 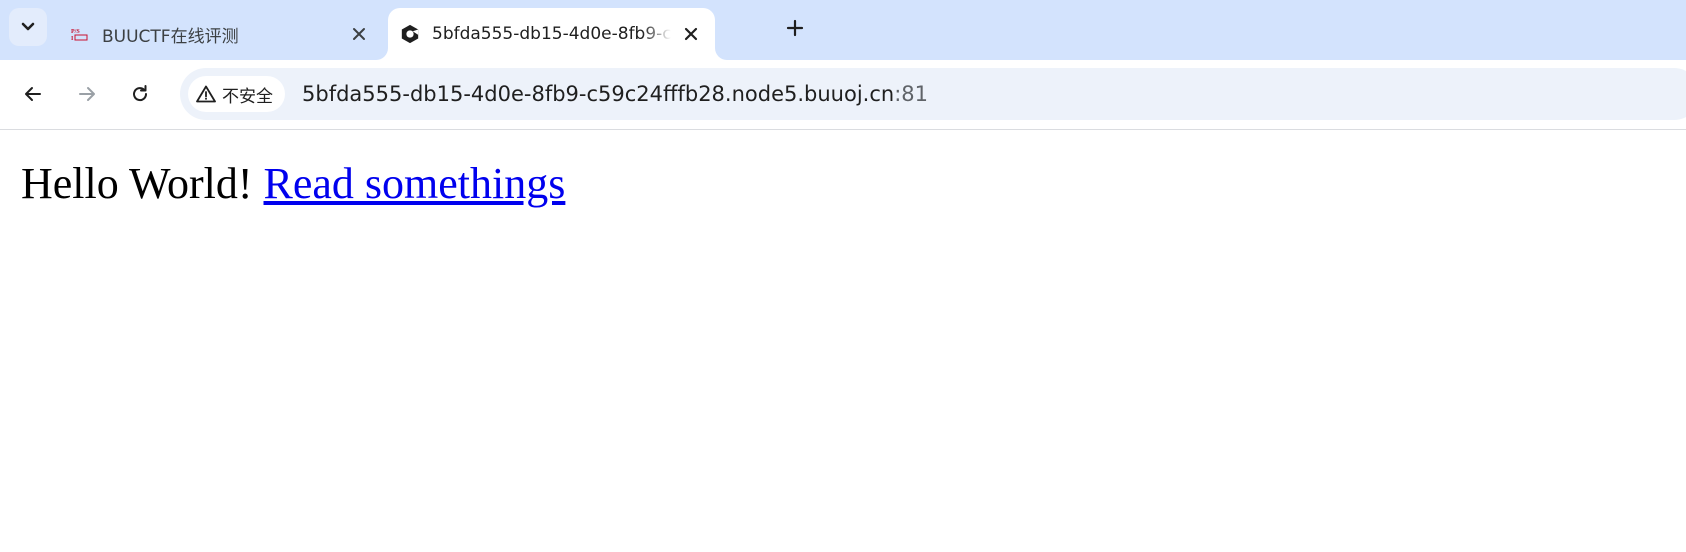 I want to click on reload-icon, so click(x=140, y=93).